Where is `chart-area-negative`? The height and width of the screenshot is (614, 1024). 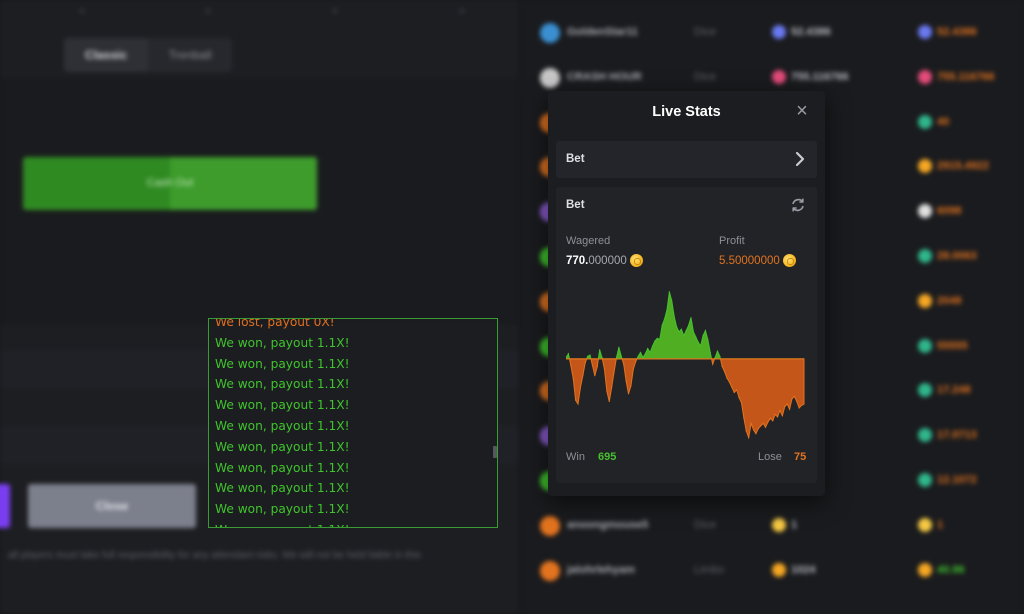 chart-area-negative is located at coordinates (685, 399).